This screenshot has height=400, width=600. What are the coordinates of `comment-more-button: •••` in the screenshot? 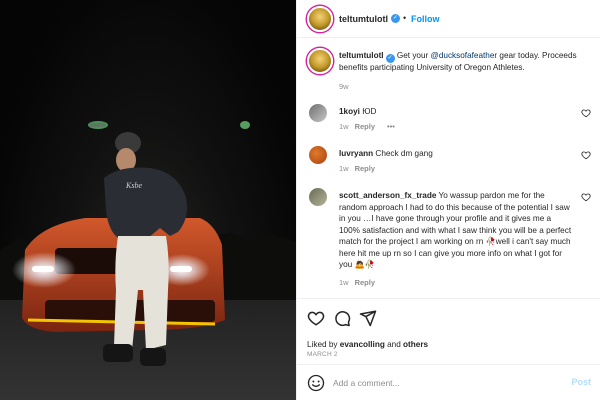 It's located at (391, 126).